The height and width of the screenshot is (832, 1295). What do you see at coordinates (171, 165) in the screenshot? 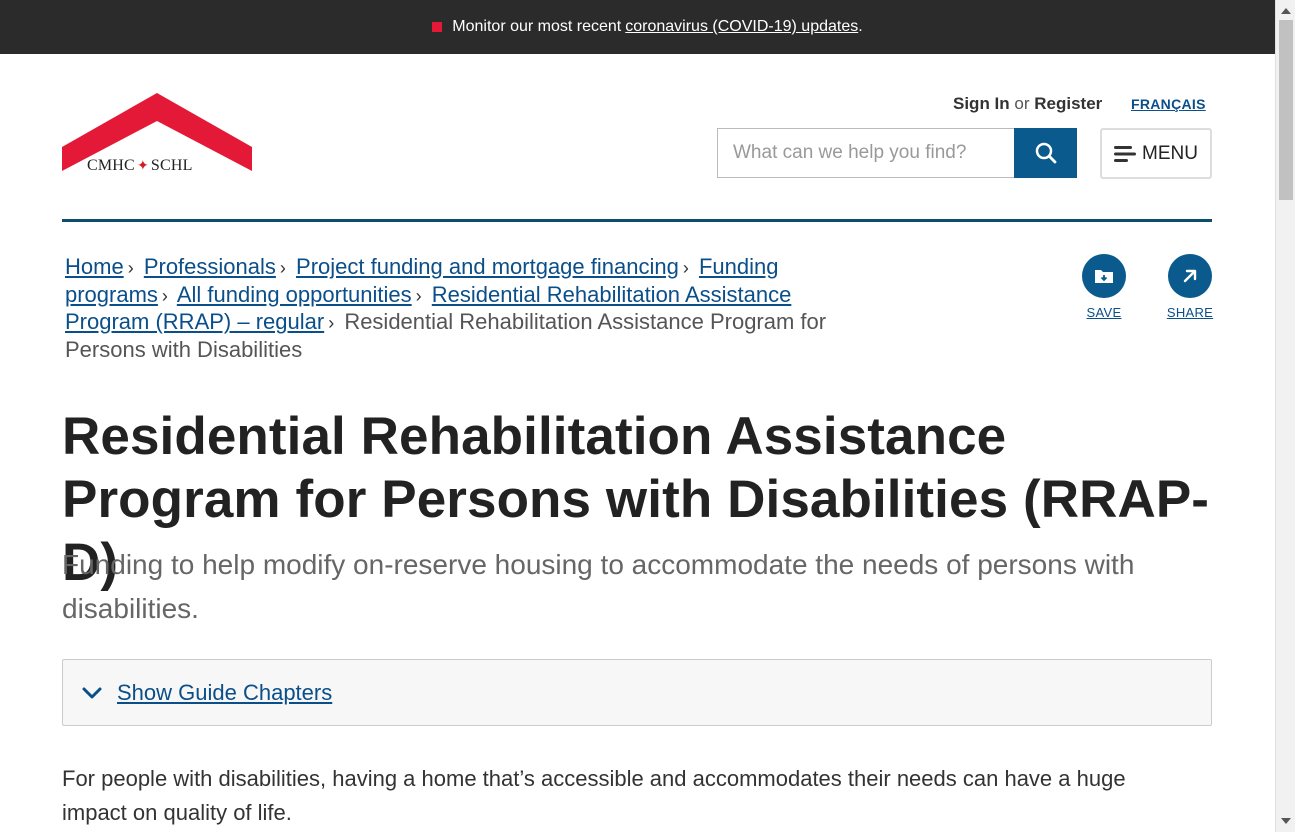
I see `logo-right-text: SCHL` at bounding box center [171, 165].